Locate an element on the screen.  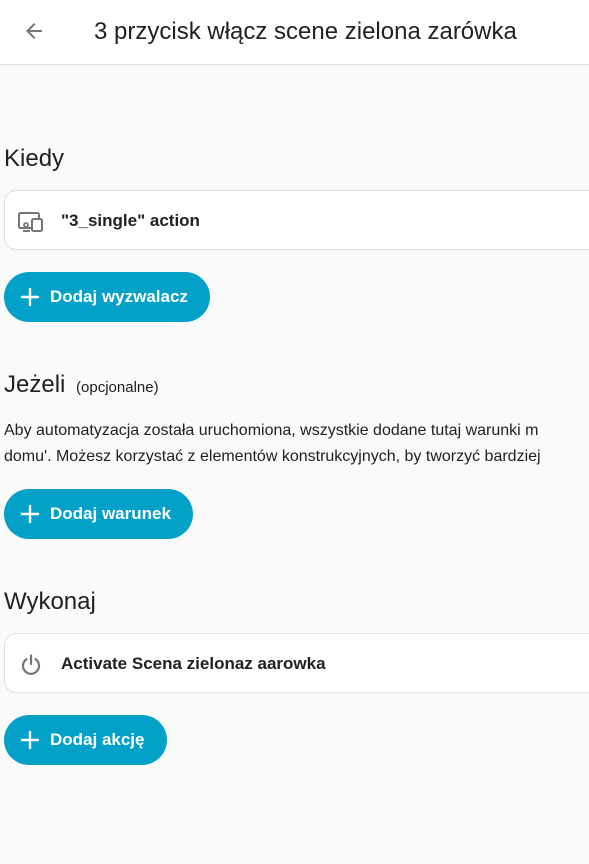
add-trigger-button: Dodaj wyzwalacz is located at coordinates (107, 297).